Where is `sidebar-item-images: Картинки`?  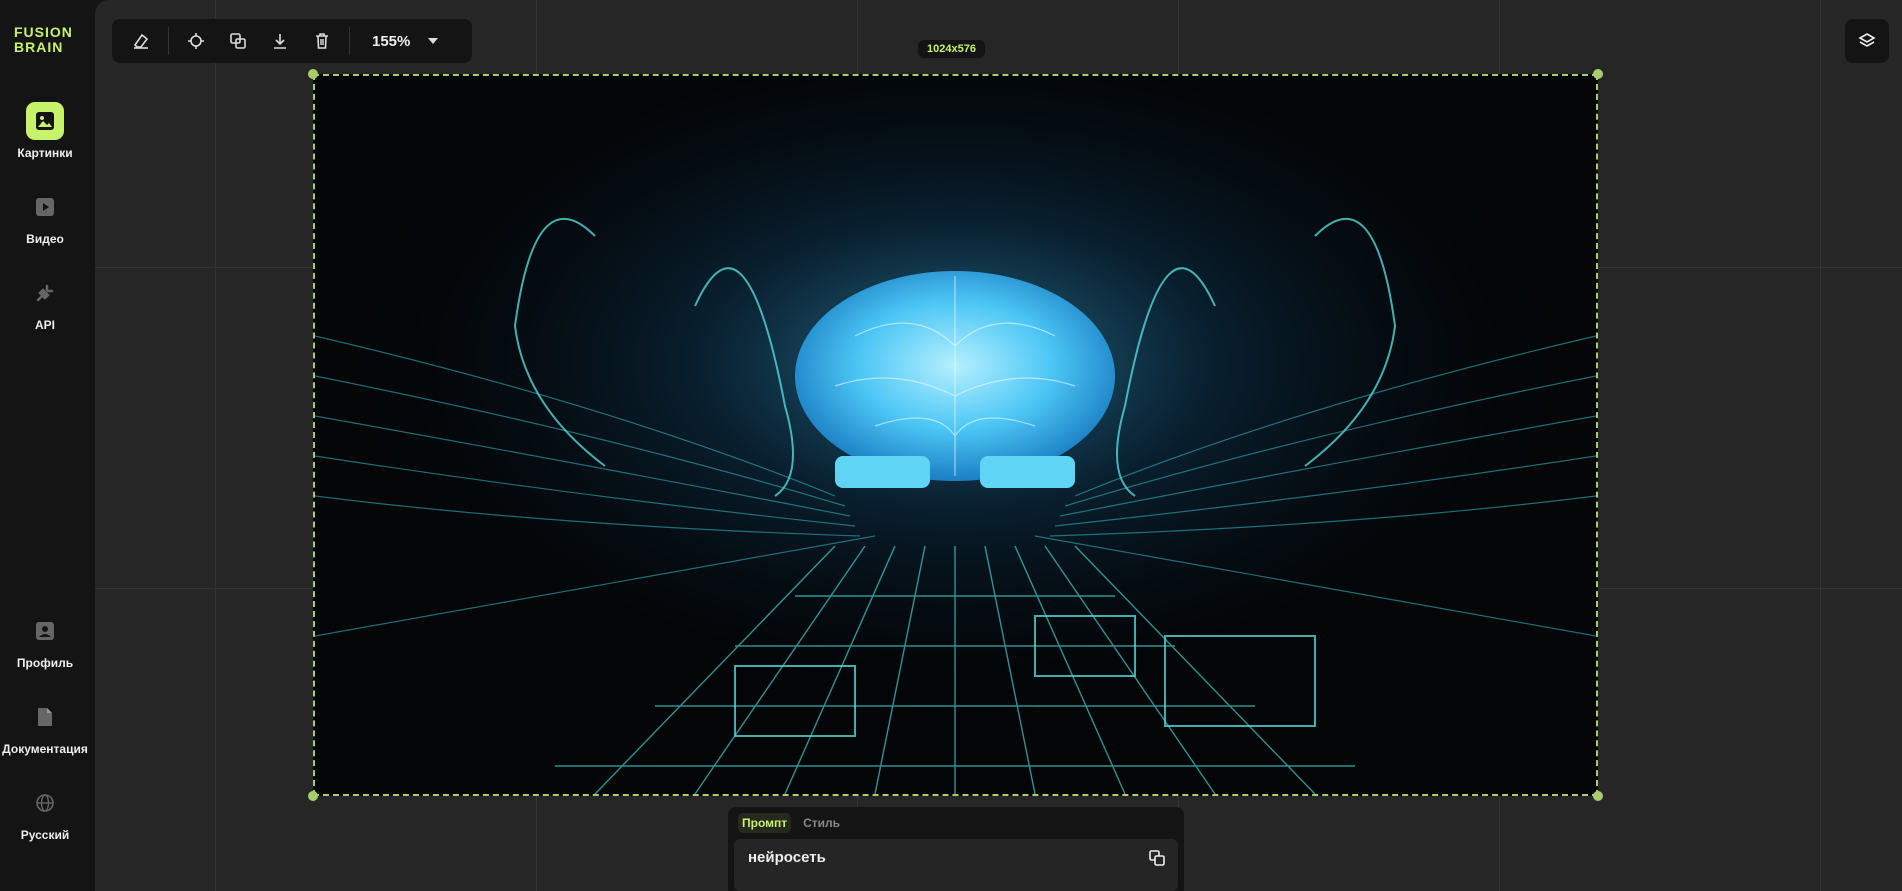
sidebar-item-images: Картинки is located at coordinates (45, 131).